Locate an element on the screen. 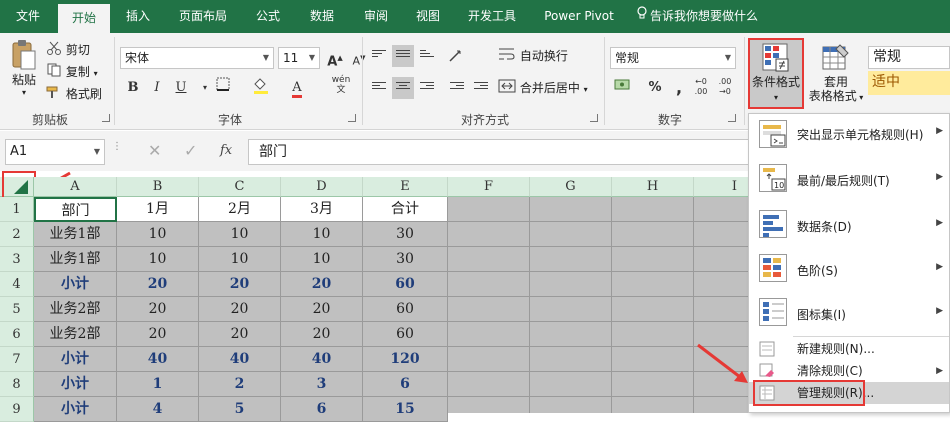 This screenshot has width=950, height=422. cell-d1: 3月 is located at coordinates (322, 209).